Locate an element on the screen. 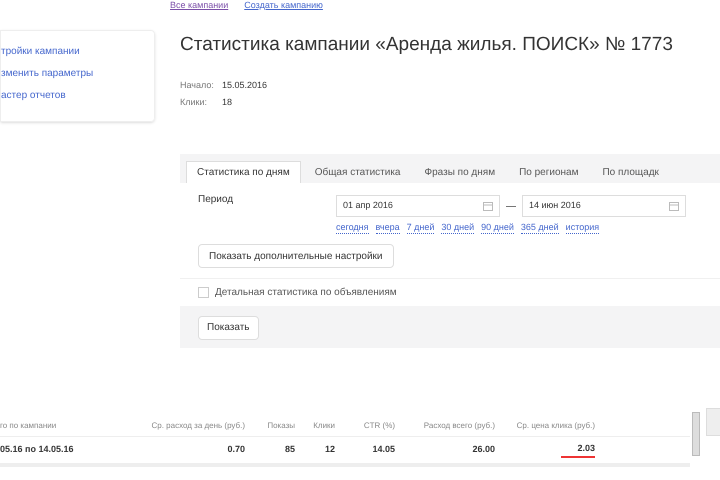 This screenshot has width=720, height=480. period-preset-link: 30 дней is located at coordinates (457, 227).